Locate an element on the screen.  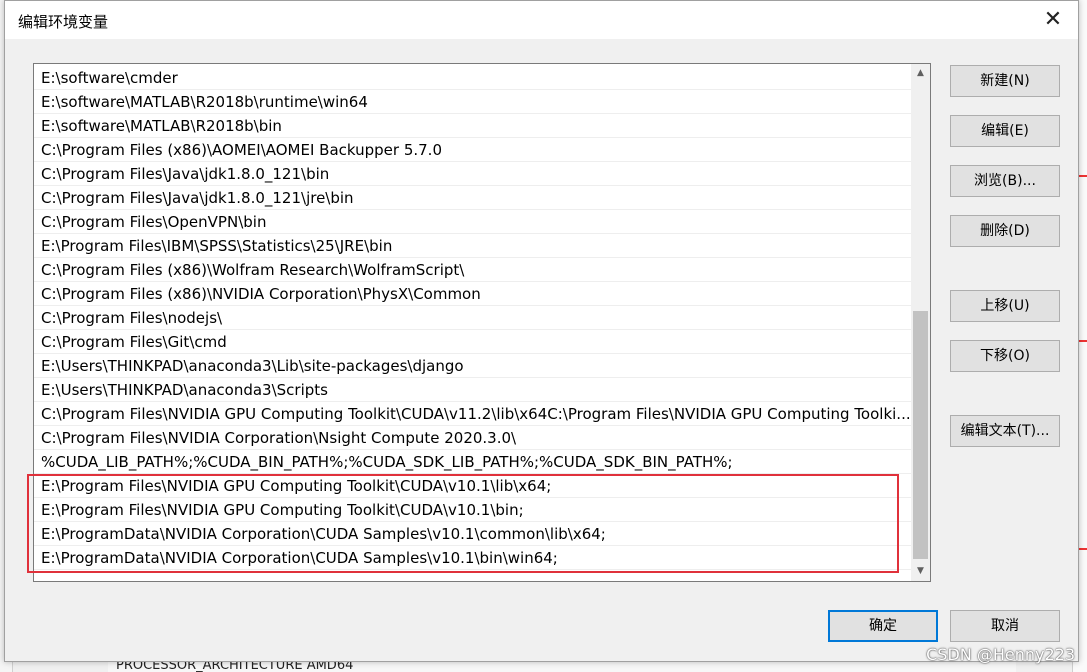
delete-button: 删除(D) is located at coordinates (1005, 231).